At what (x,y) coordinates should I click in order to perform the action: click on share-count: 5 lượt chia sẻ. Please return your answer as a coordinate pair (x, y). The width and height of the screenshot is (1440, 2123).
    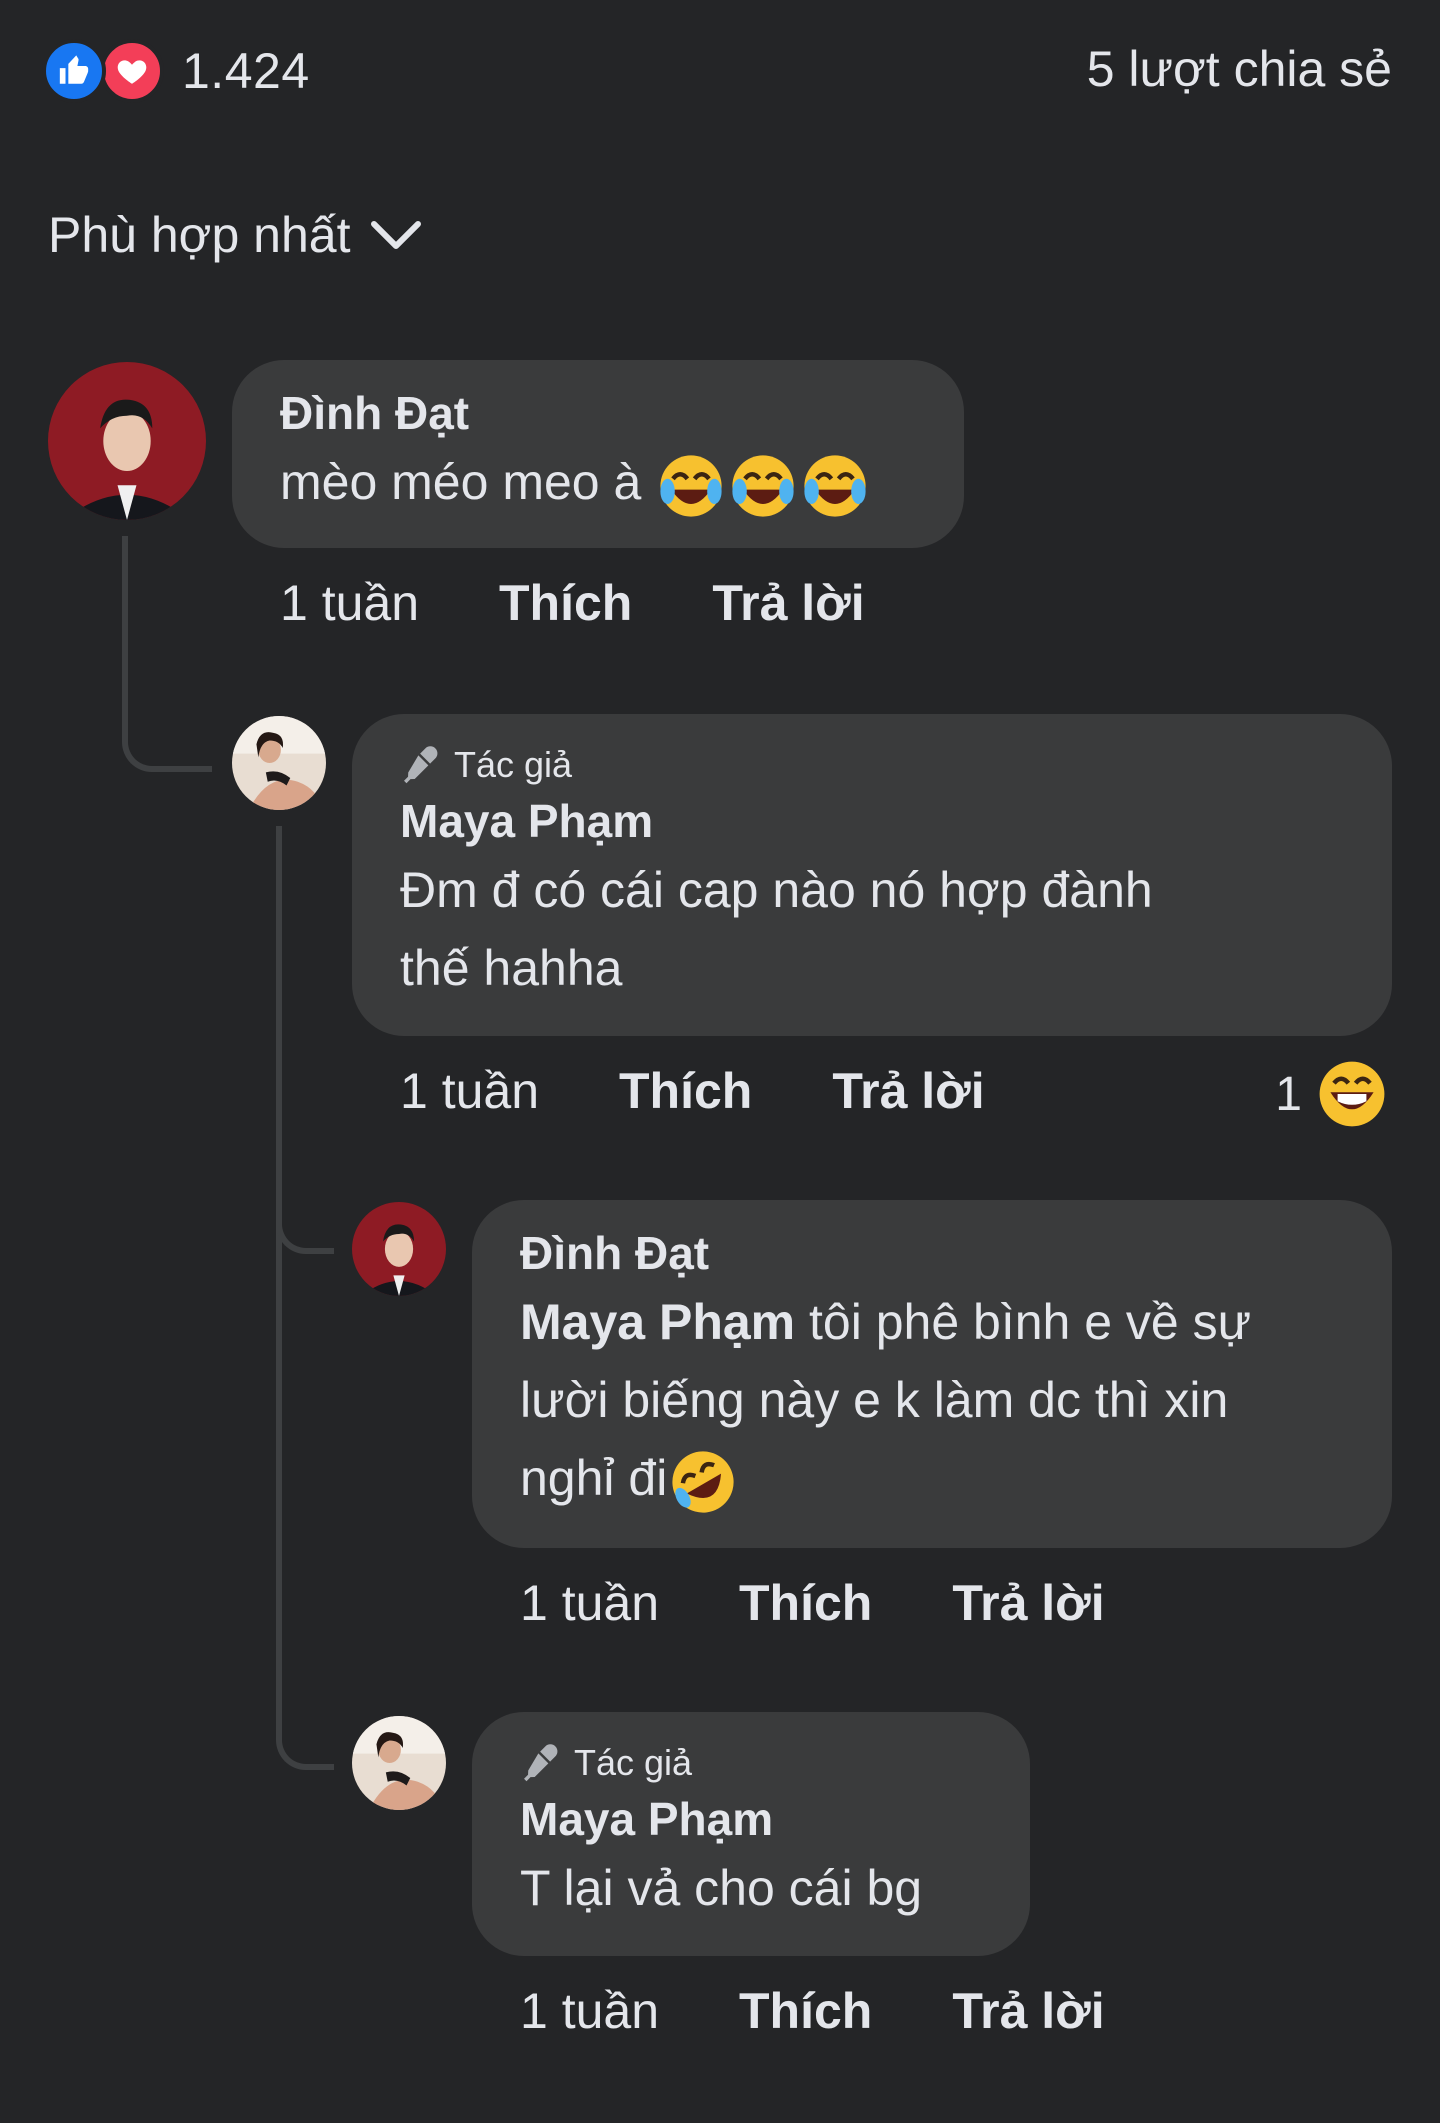
    Looking at the image, I should click on (1239, 69).